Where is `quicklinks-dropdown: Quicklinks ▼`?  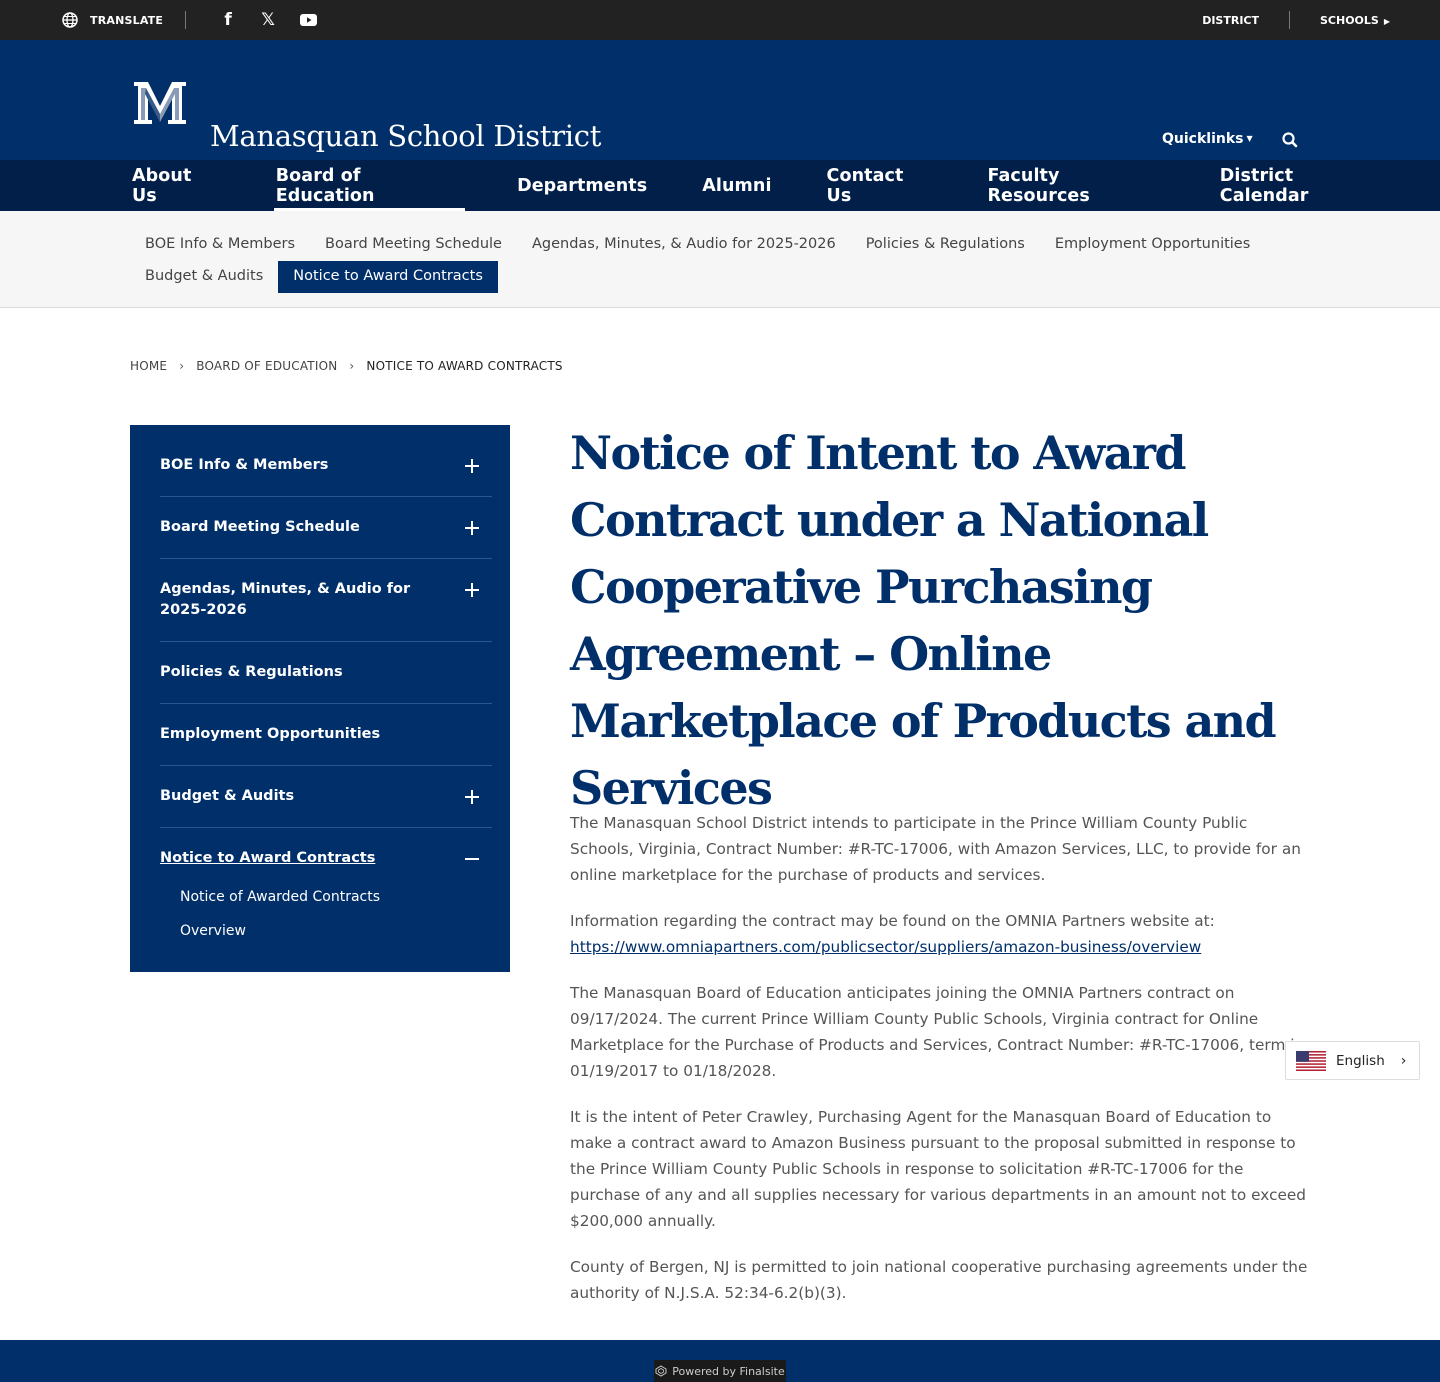
quicklinks-dropdown: Quicklinks ▼ is located at coordinates (1207, 139).